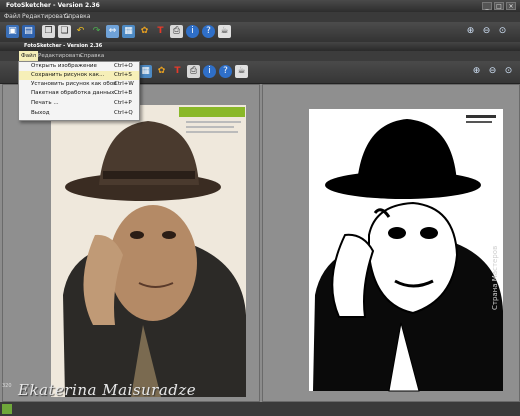 Image resolution: width=520 pixels, height=416 pixels. I want to click on zoom-fit-icon: ⊙, so click(502, 31).